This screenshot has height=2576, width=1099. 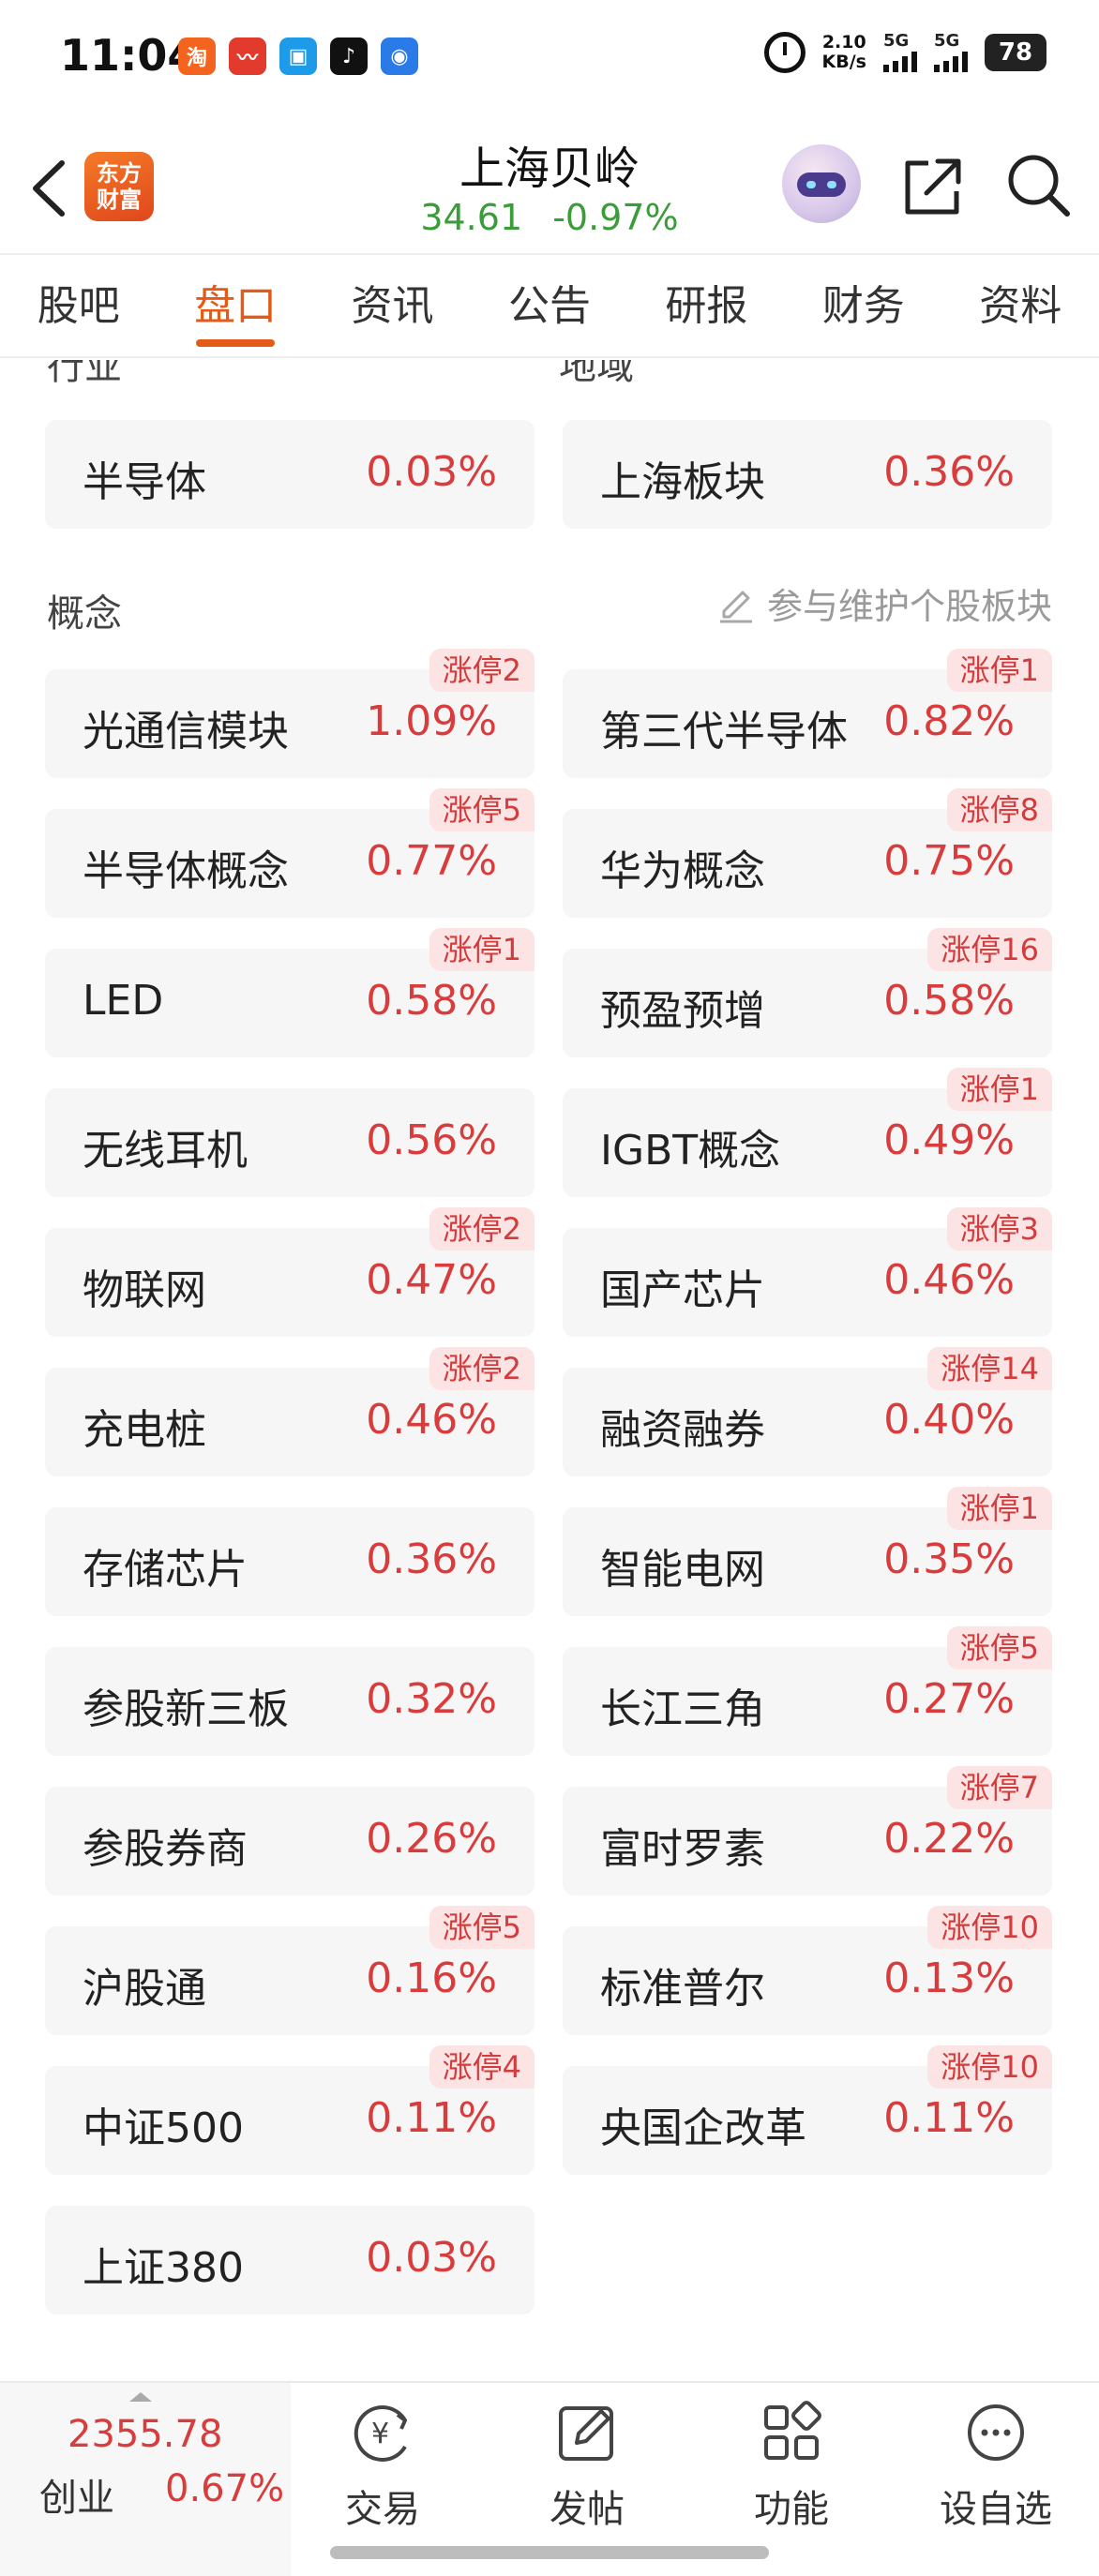 What do you see at coordinates (682, 1430) in the screenshot?
I see `concept-name: 融资融券` at bounding box center [682, 1430].